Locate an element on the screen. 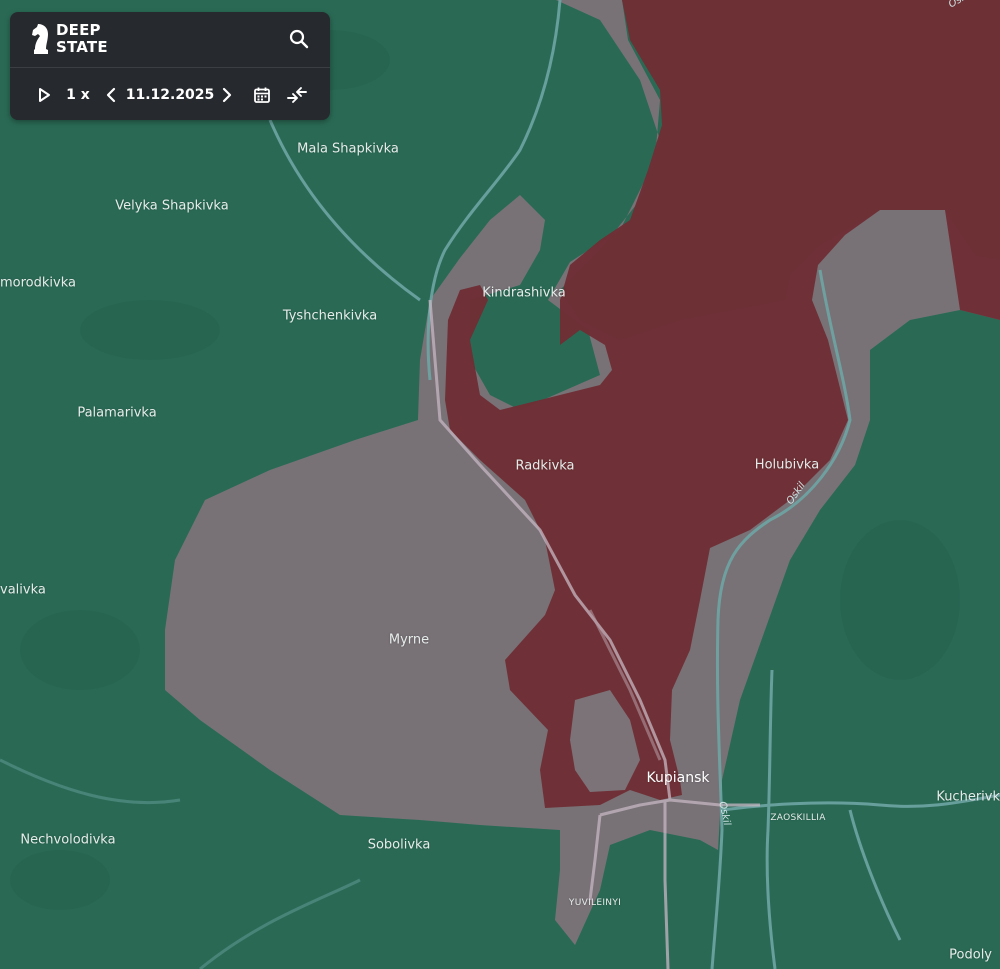  play-icon is located at coordinates (44, 95).